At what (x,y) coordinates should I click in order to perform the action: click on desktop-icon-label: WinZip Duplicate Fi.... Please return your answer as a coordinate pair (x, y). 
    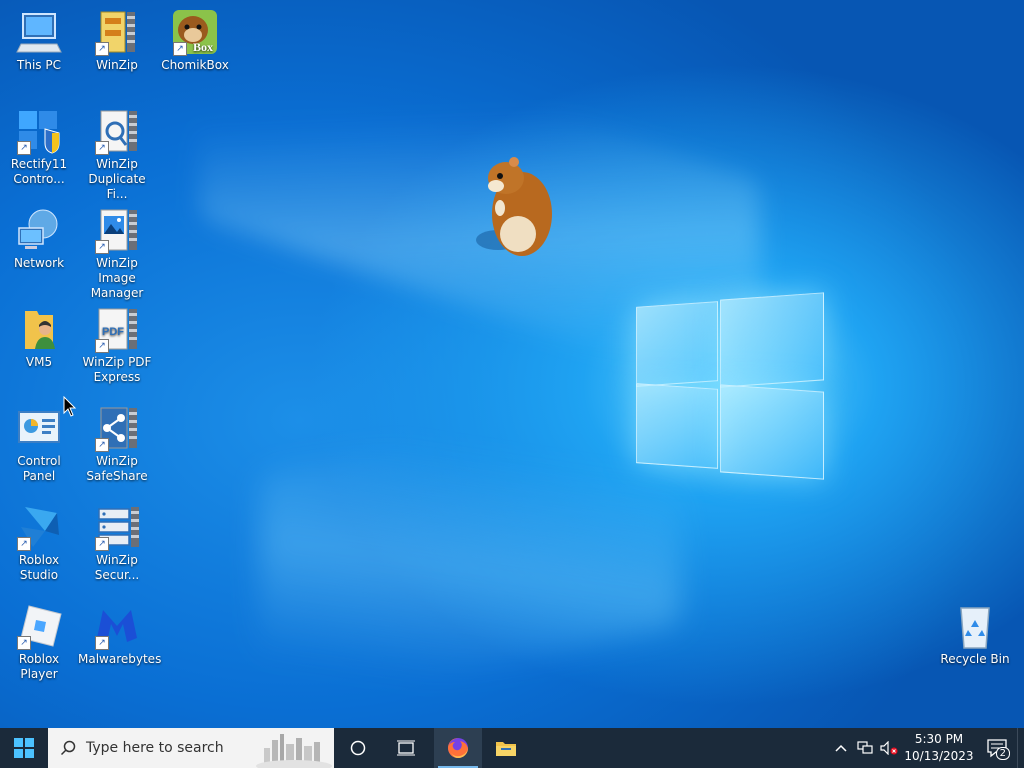
    Looking at the image, I should click on (117, 179).